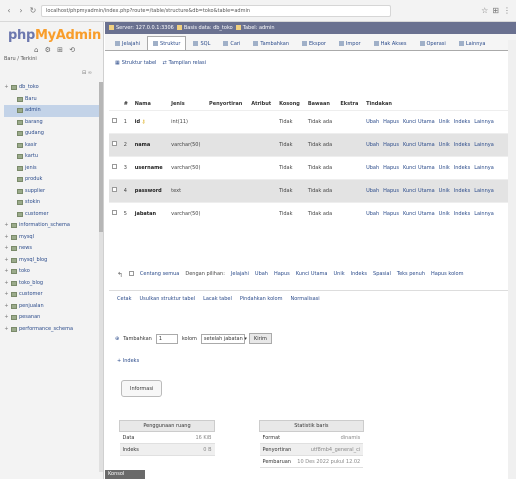  Describe the element at coordinates (262, 104) in the screenshot. I see `column-header: Atribut` at that location.